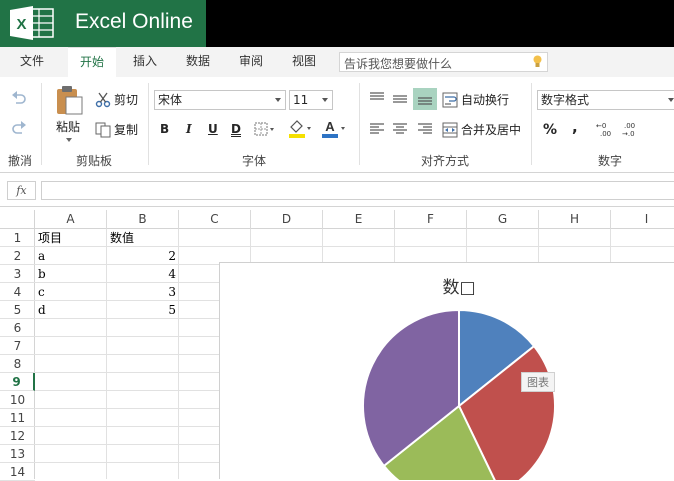  I want to click on number-format-dropdown: 数字格式, so click(605, 100).